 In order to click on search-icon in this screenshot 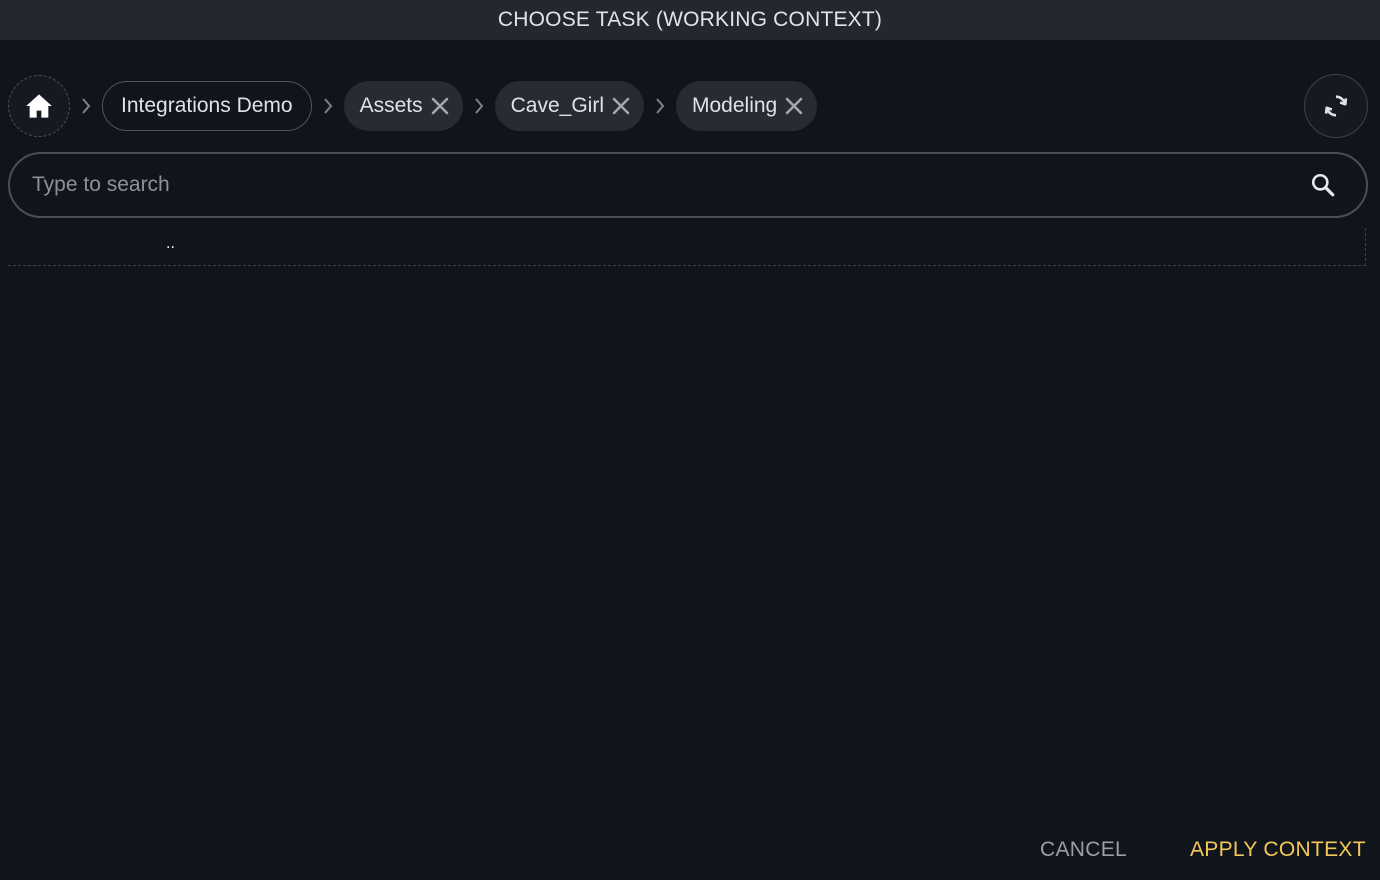, I will do `click(1323, 185)`.